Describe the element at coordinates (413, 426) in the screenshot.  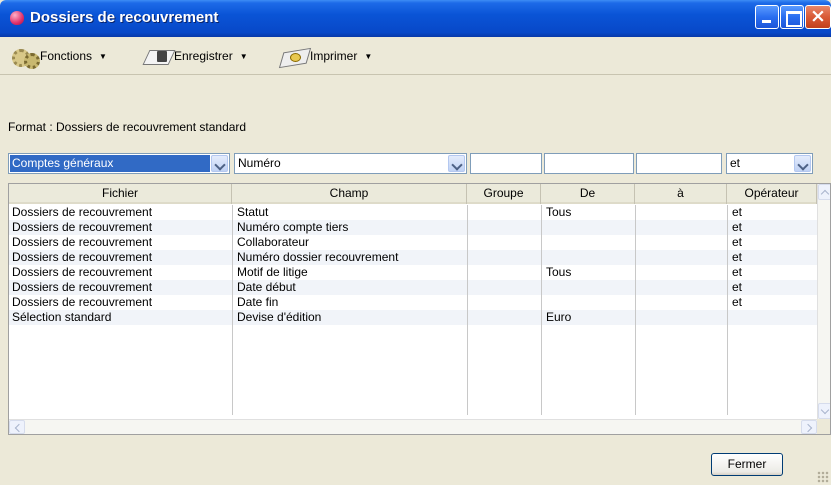
I see `horizontal-scrollbar` at that location.